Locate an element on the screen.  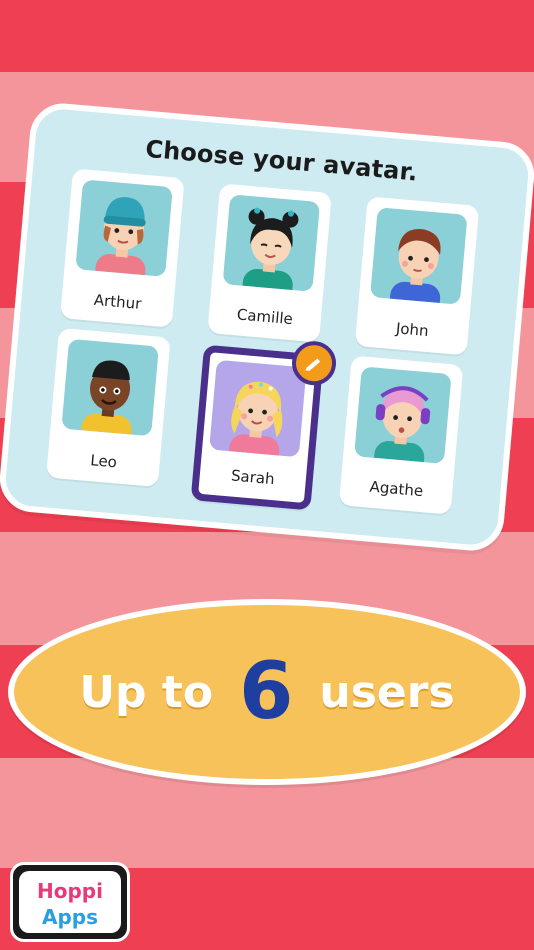
avatar-name: Leo is located at coordinates (103, 461).